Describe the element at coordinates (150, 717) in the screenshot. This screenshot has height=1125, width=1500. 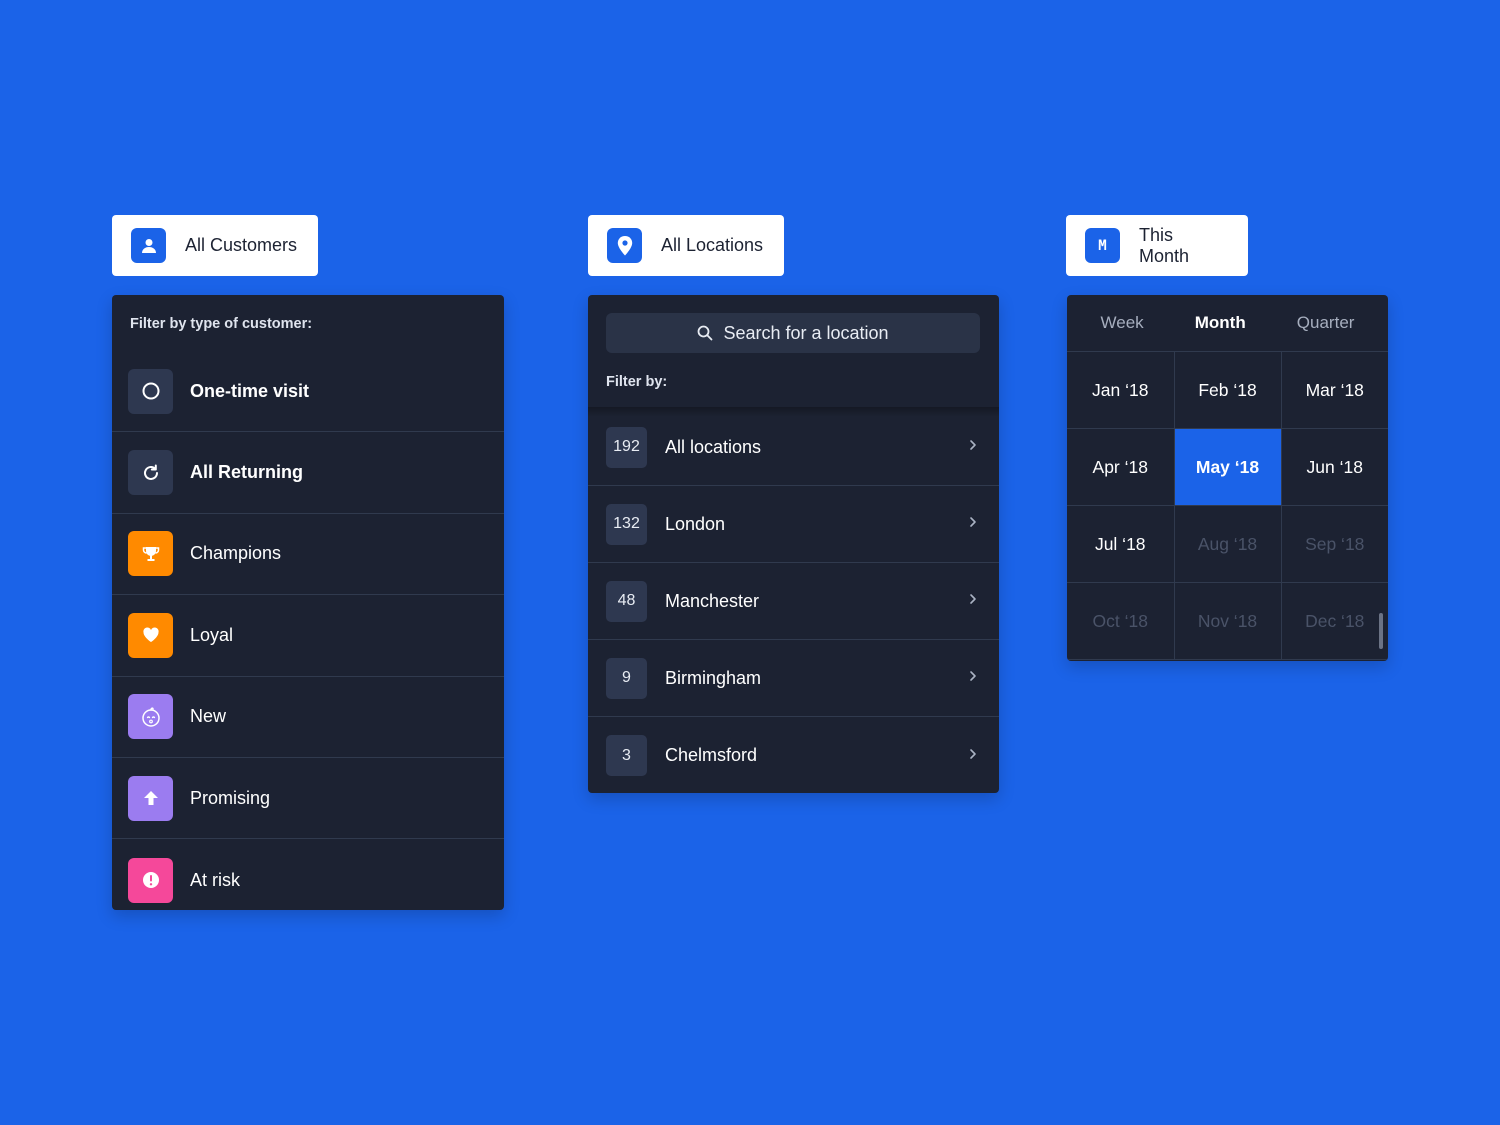
I see `baby-face-icon` at that location.